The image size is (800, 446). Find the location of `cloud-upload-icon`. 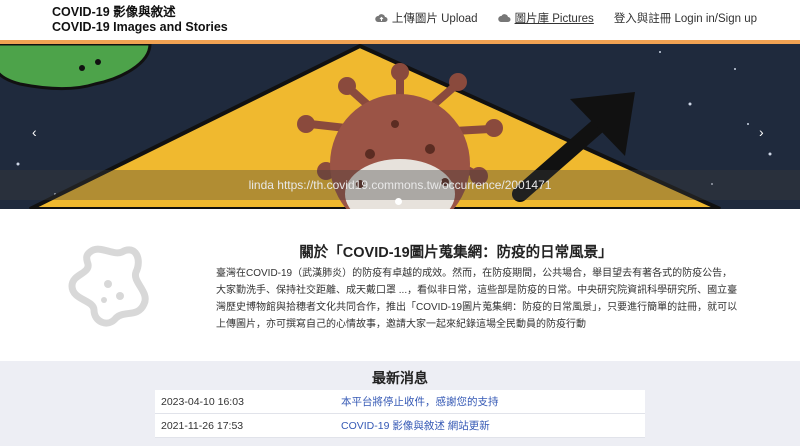

cloud-upload-icon is located at coordinates (381, 17).